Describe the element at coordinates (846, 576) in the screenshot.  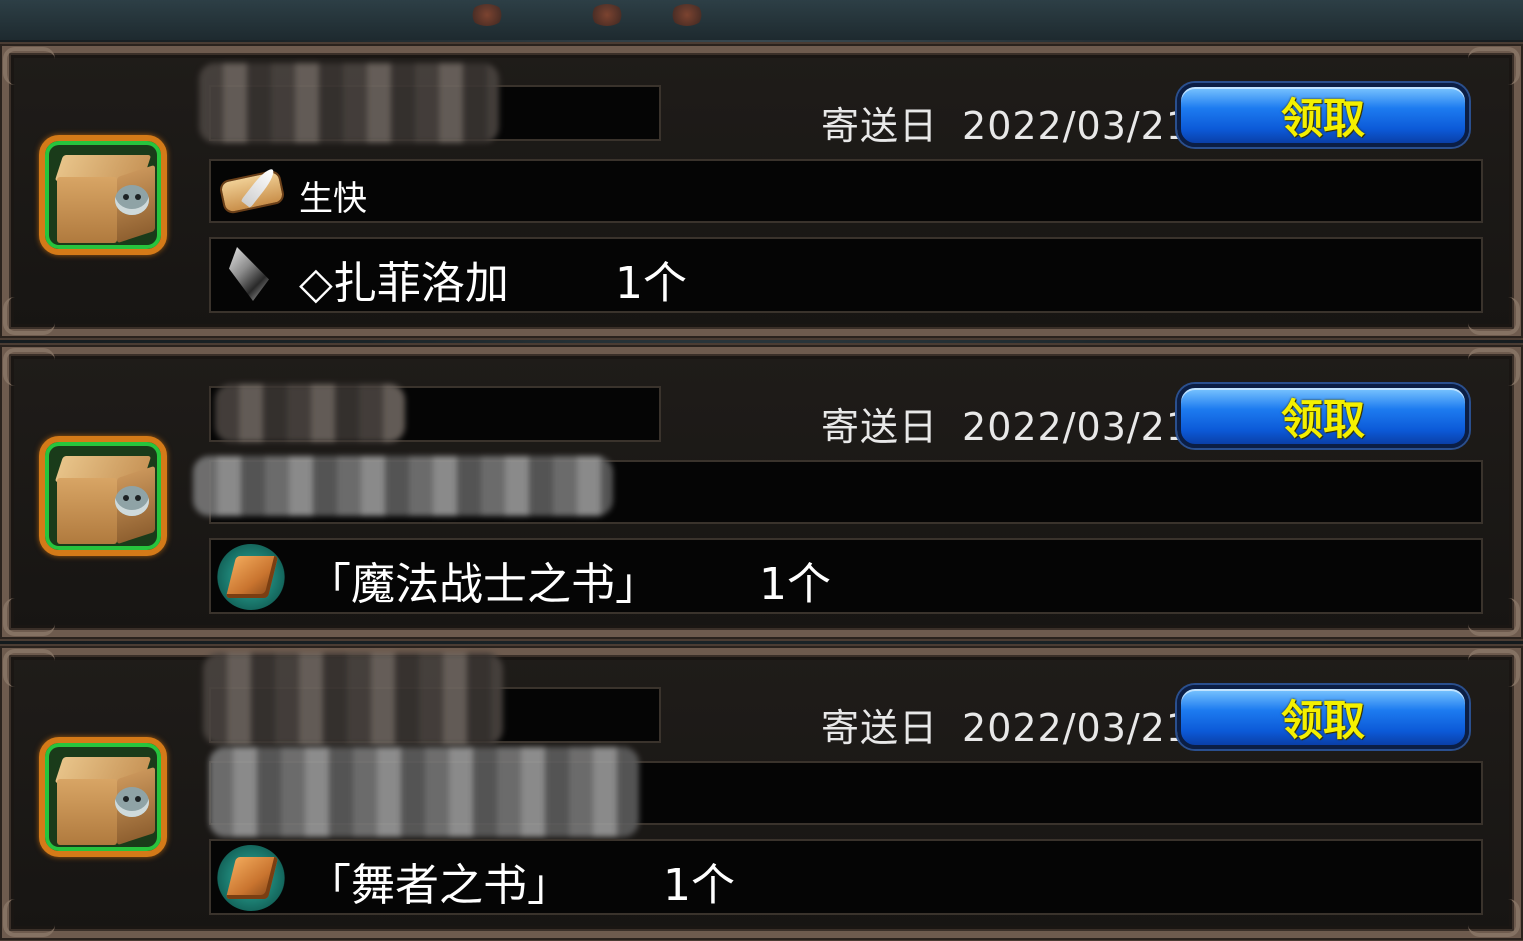
I see `attached-item-row: 「魔法战士之书」 1个` at that location.